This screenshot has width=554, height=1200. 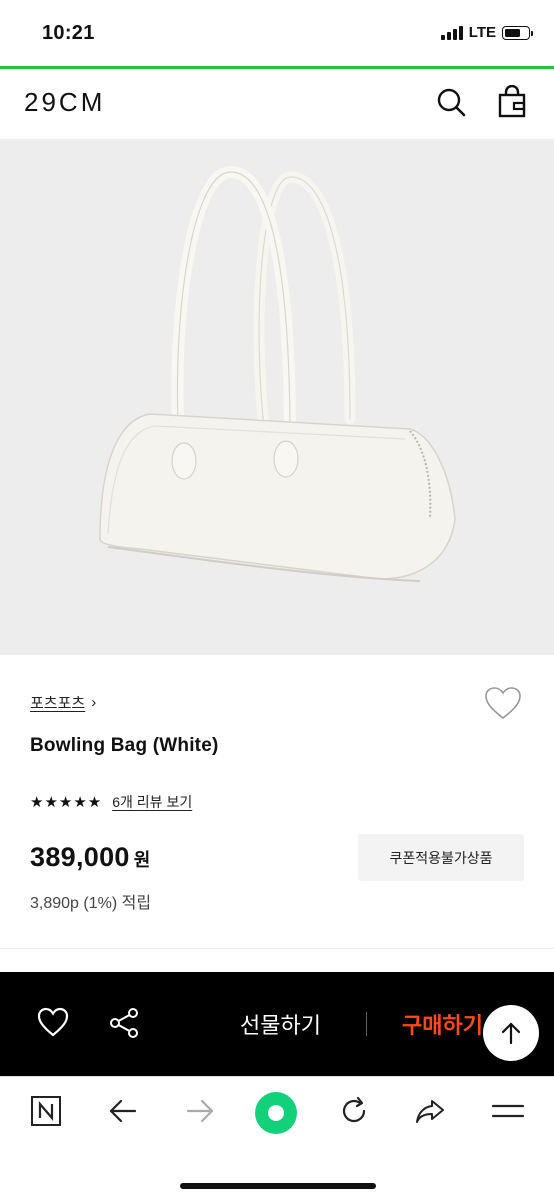 I want to click on battery-icon, so click(x=517, y=32).